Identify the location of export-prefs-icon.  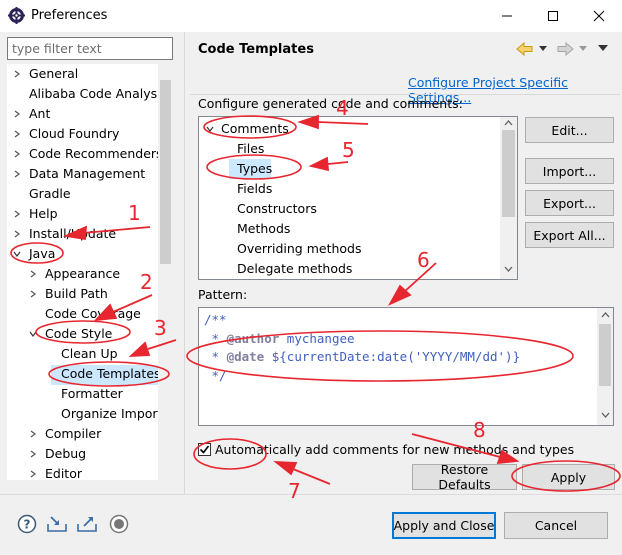
(87, 524).